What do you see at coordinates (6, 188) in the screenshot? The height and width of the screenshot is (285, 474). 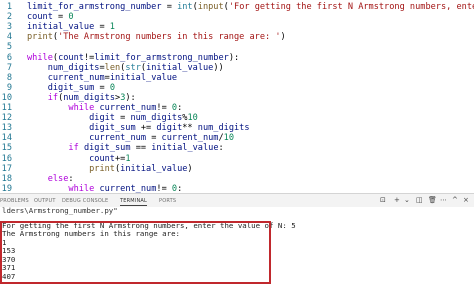 I see `line-number: 19` at bounding box center [6, 188].